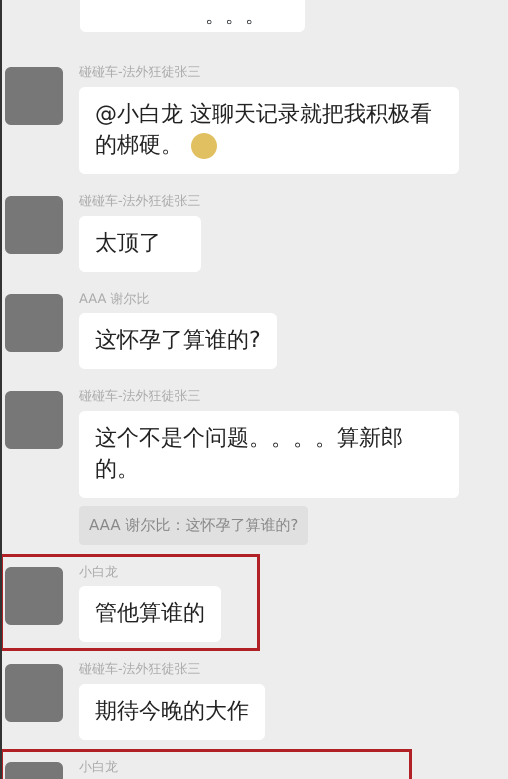 The image size is (508, 779). What do you see at coordinates (269, 130) in the screenshot?
I see `message-bubble: @小白龙 这聊天记录就把我积极看的梆硬。` at bounding box center [269, 130].